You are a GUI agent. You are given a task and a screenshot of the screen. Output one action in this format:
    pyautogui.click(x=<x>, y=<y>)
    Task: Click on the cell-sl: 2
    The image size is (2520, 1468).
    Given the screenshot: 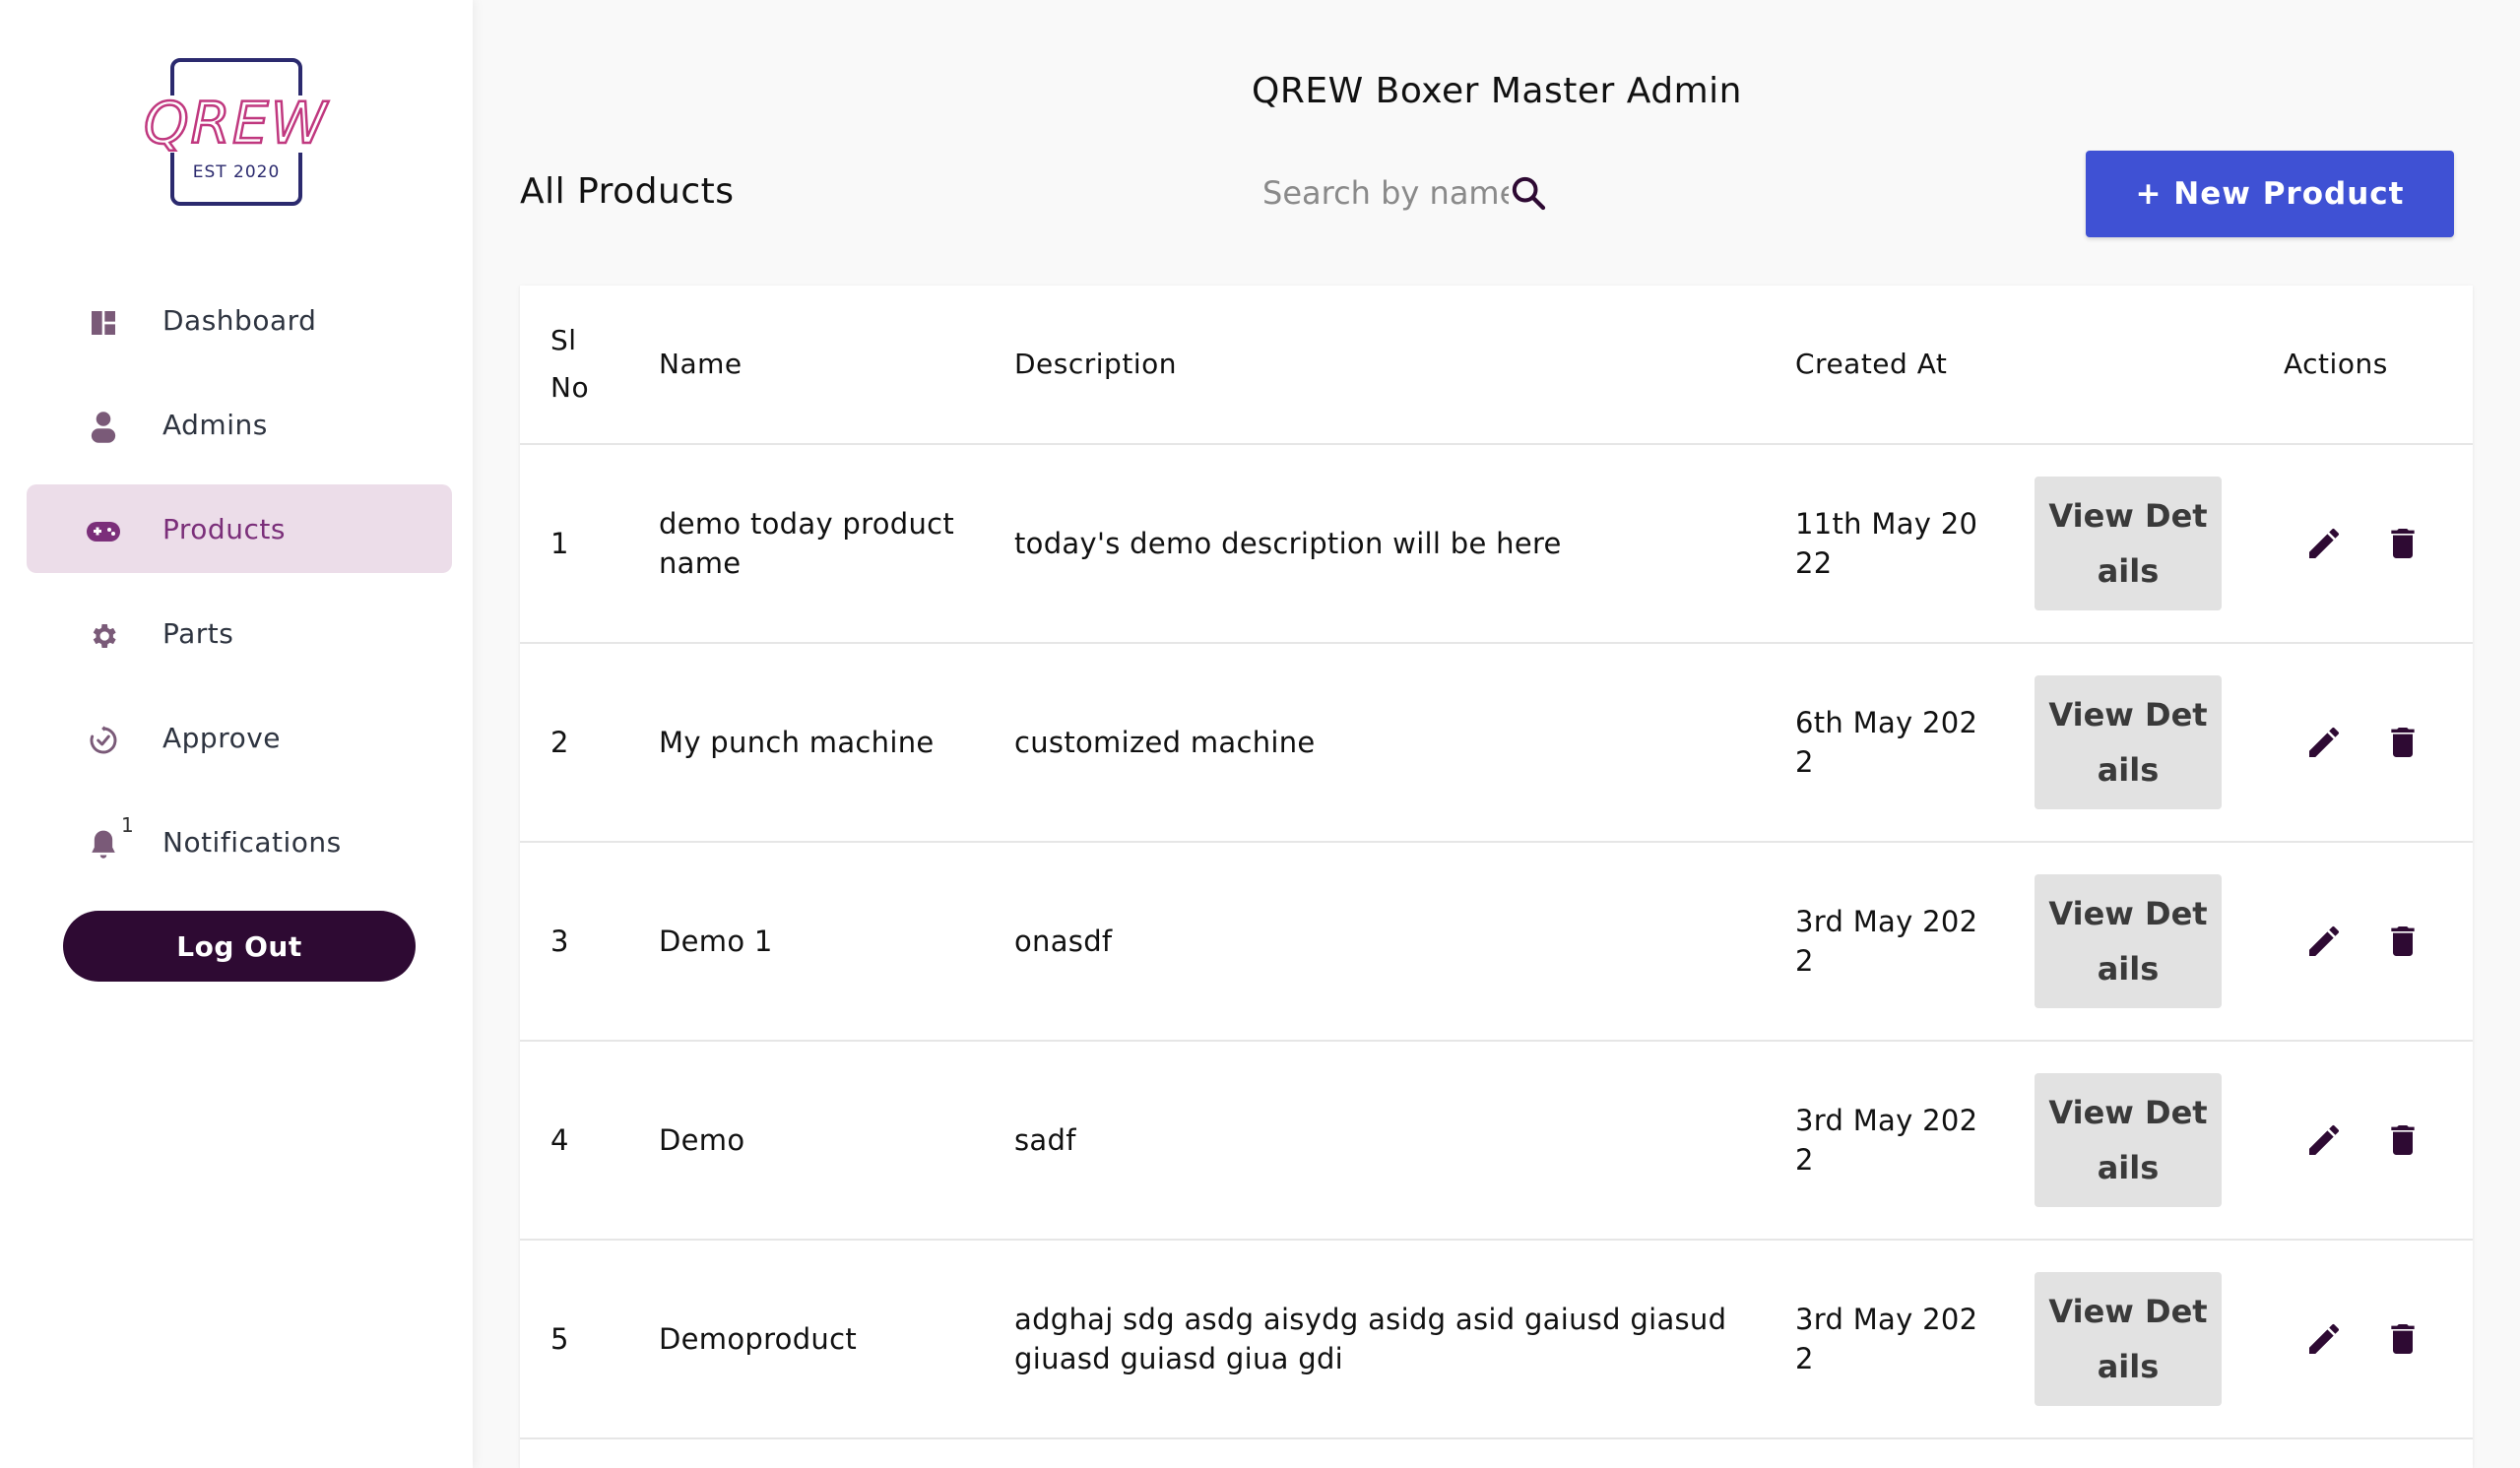 What is the action you would take?
    pyautogui.click(x=559, y=743)
    